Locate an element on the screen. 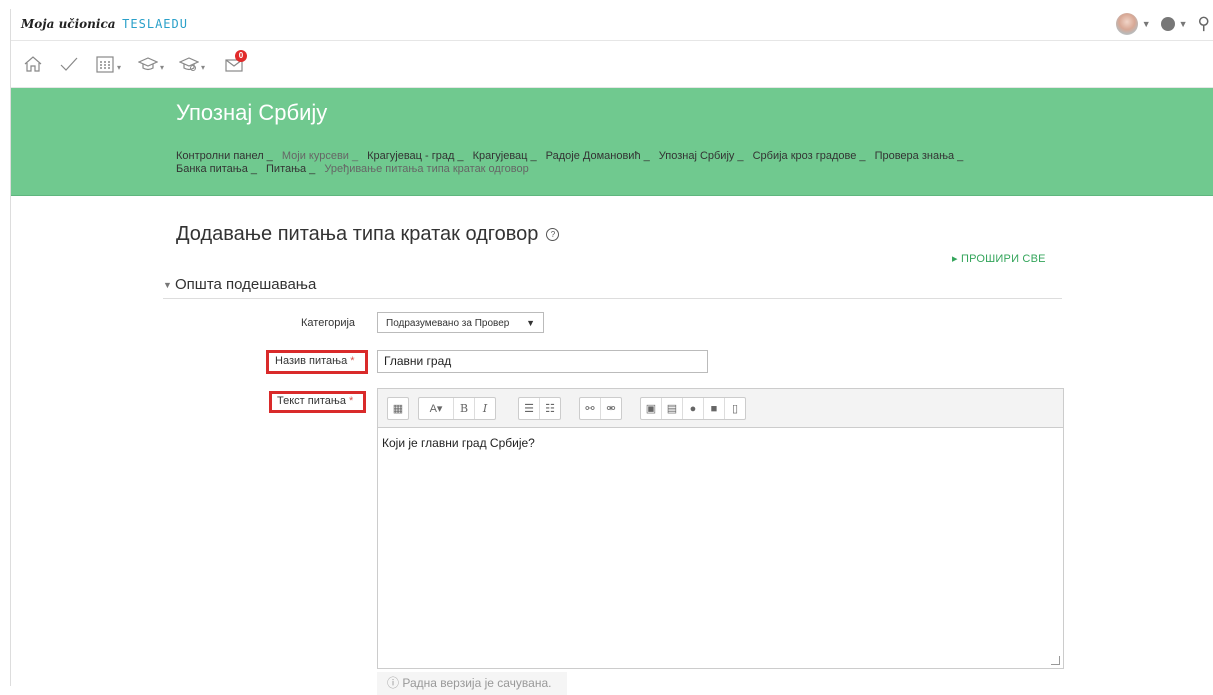  category-select: Подразумевано за Провер ▼ is located at coordinates (460, 322).